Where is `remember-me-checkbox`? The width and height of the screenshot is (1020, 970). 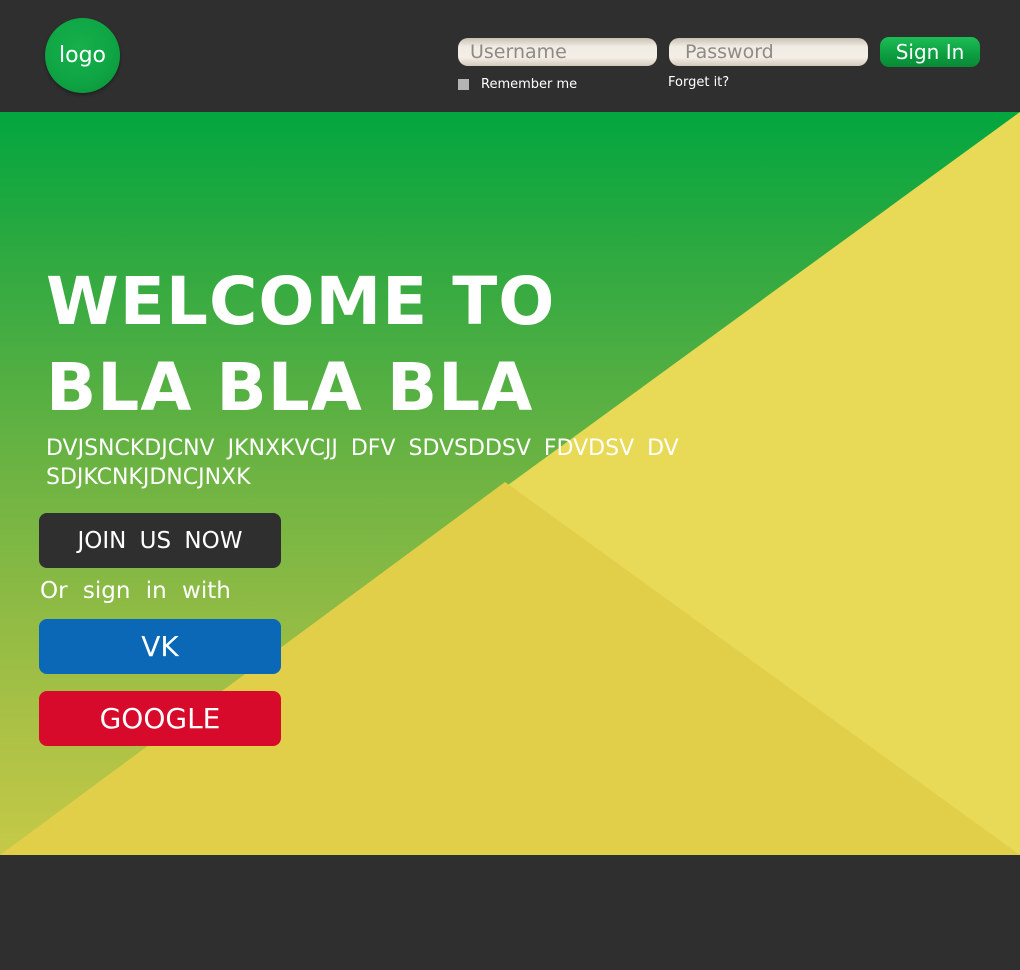 remember-me-checkbox is located at coordinates (463, 84).